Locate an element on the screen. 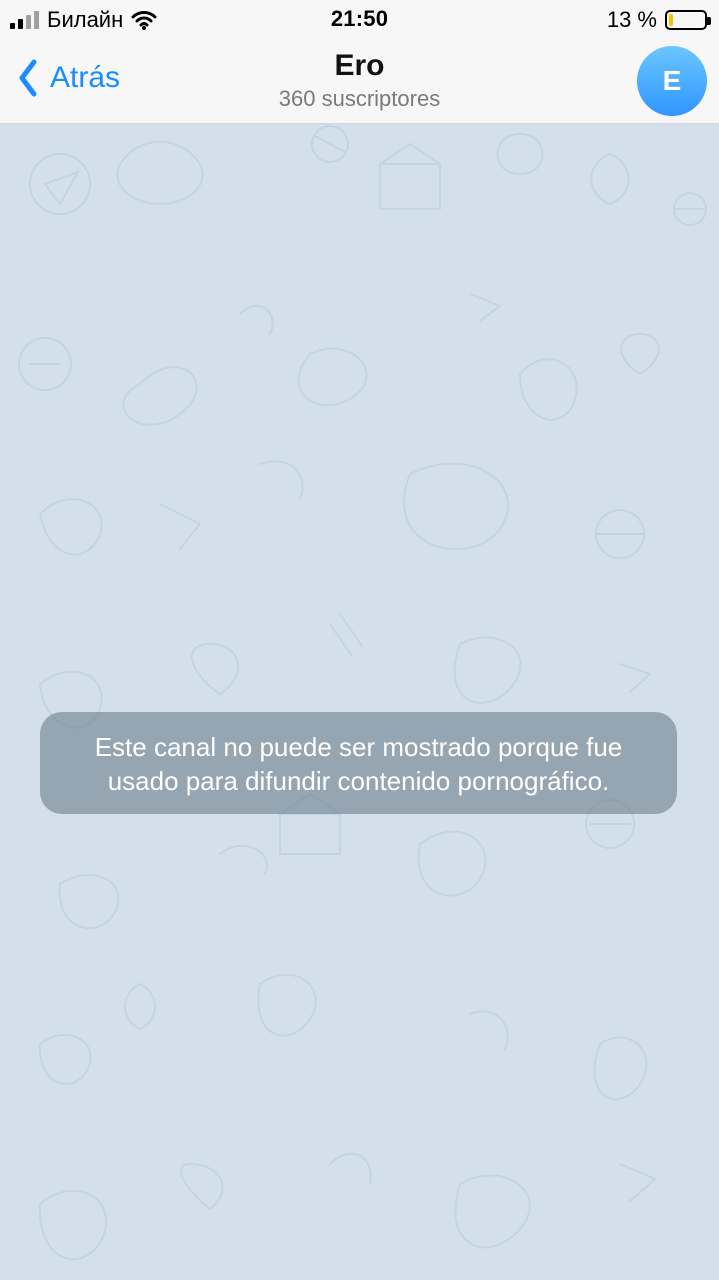 This screenshot has height=1280, width=719. channel-title: Ero is located at coordinates (359, 65).